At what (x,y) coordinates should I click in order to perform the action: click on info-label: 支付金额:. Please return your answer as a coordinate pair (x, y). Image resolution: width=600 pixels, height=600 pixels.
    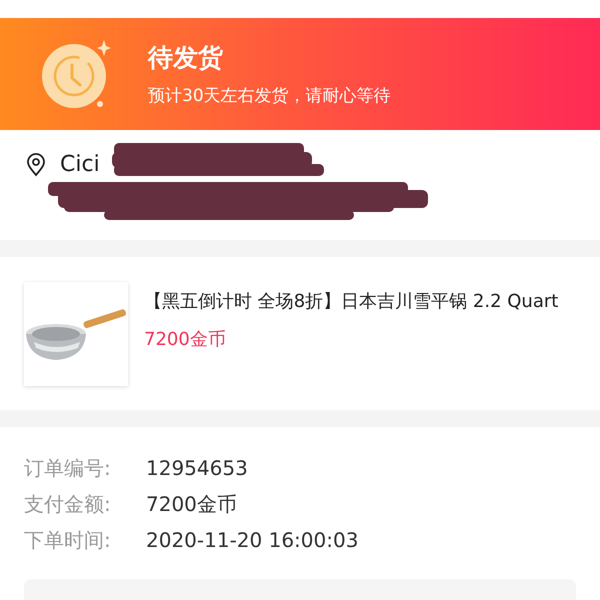
    Looking at the image, I should click on (68, 504).